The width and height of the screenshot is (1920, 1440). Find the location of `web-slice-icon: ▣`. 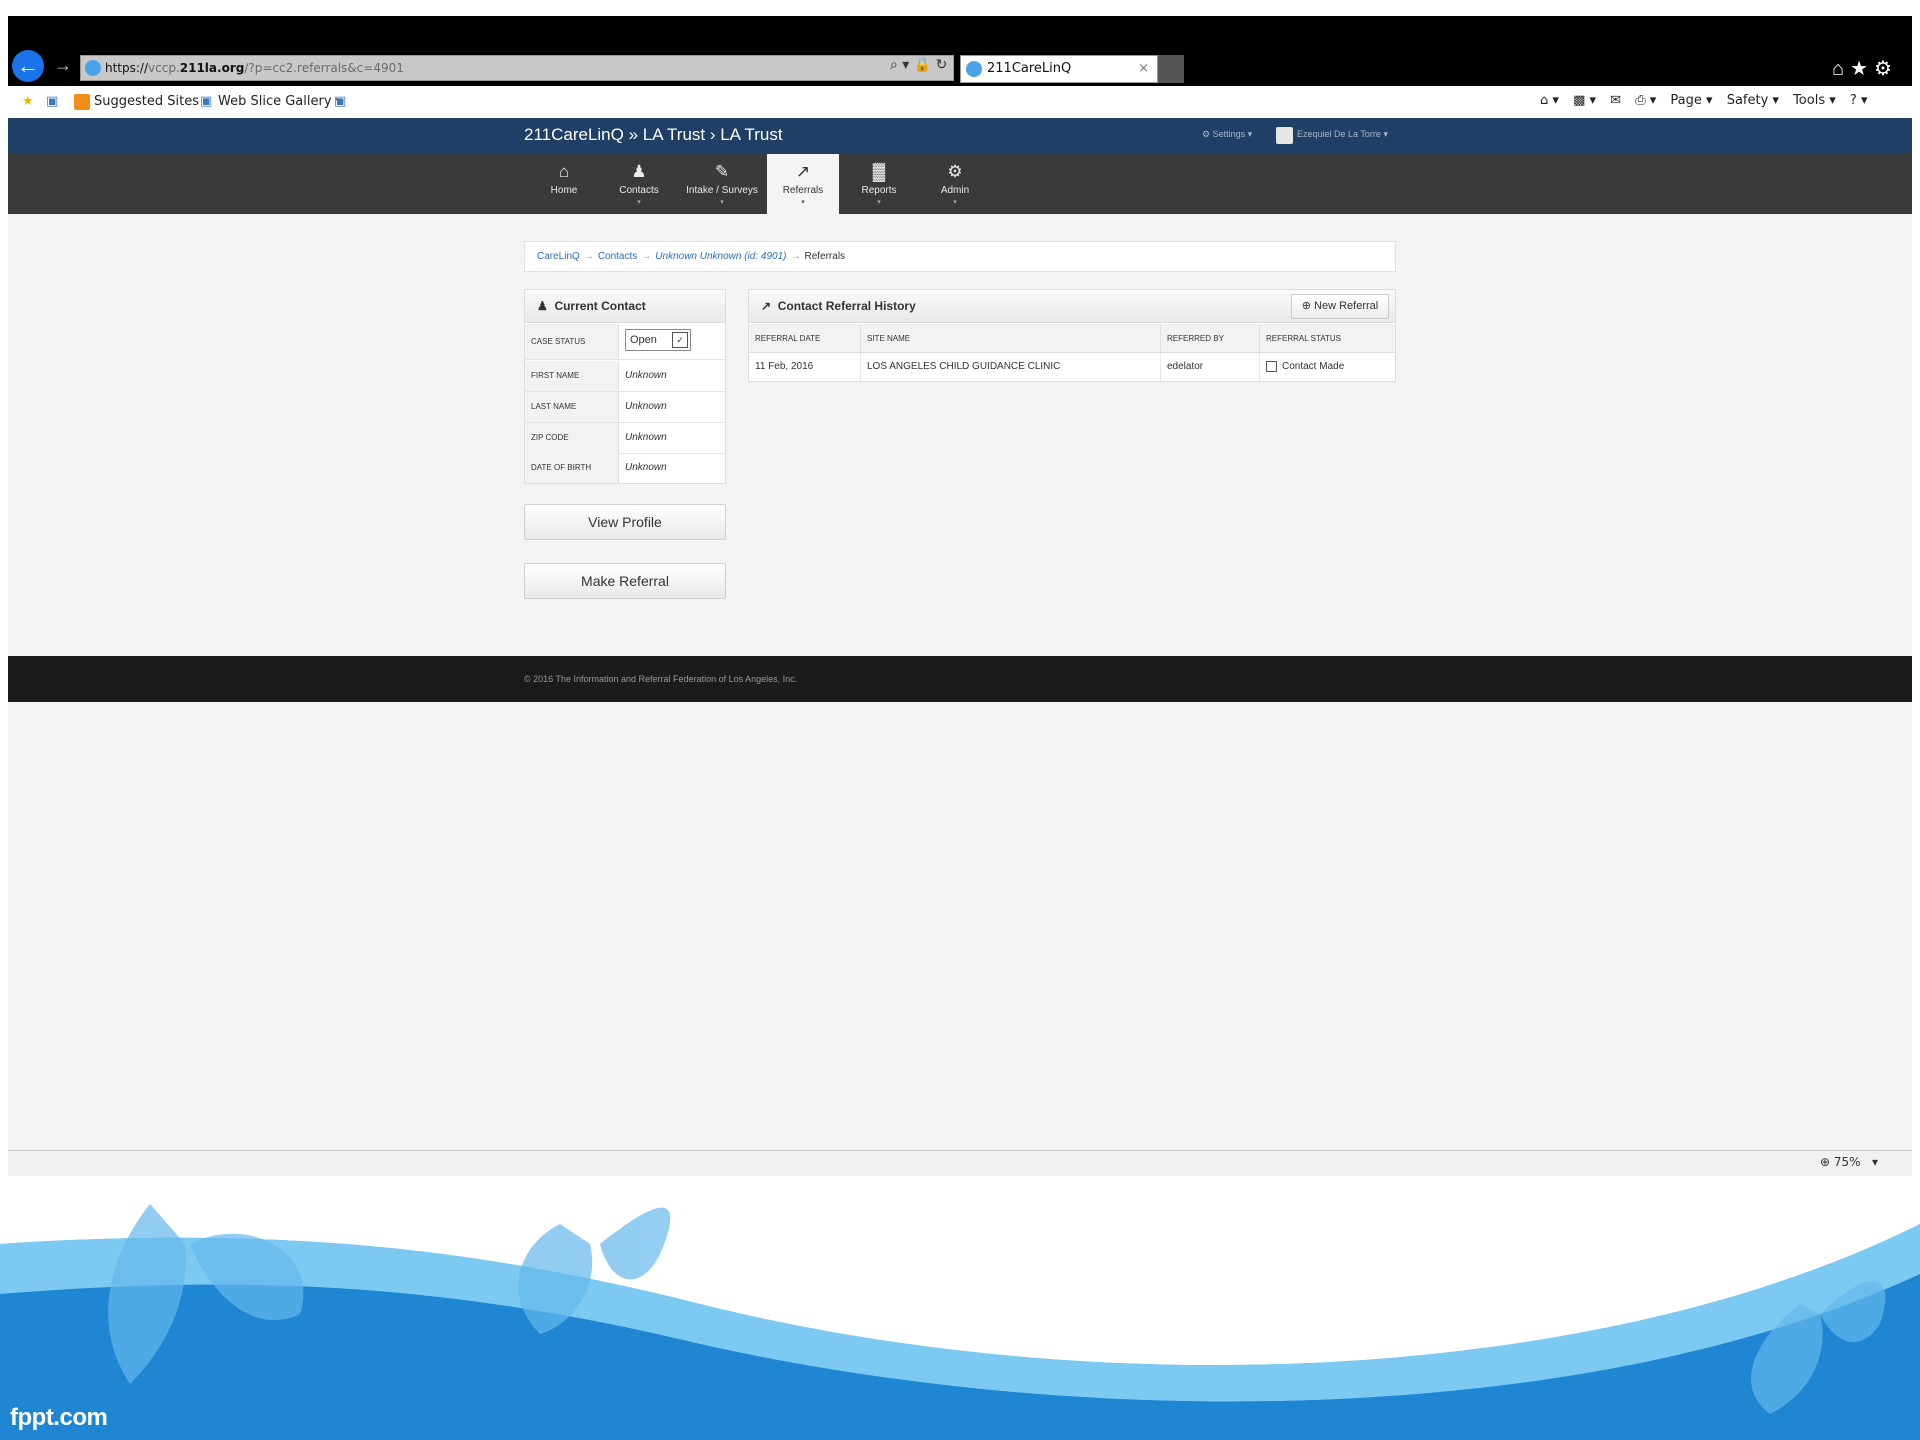

web-slice-icon: ▣ is located at coordinates (206, 101).